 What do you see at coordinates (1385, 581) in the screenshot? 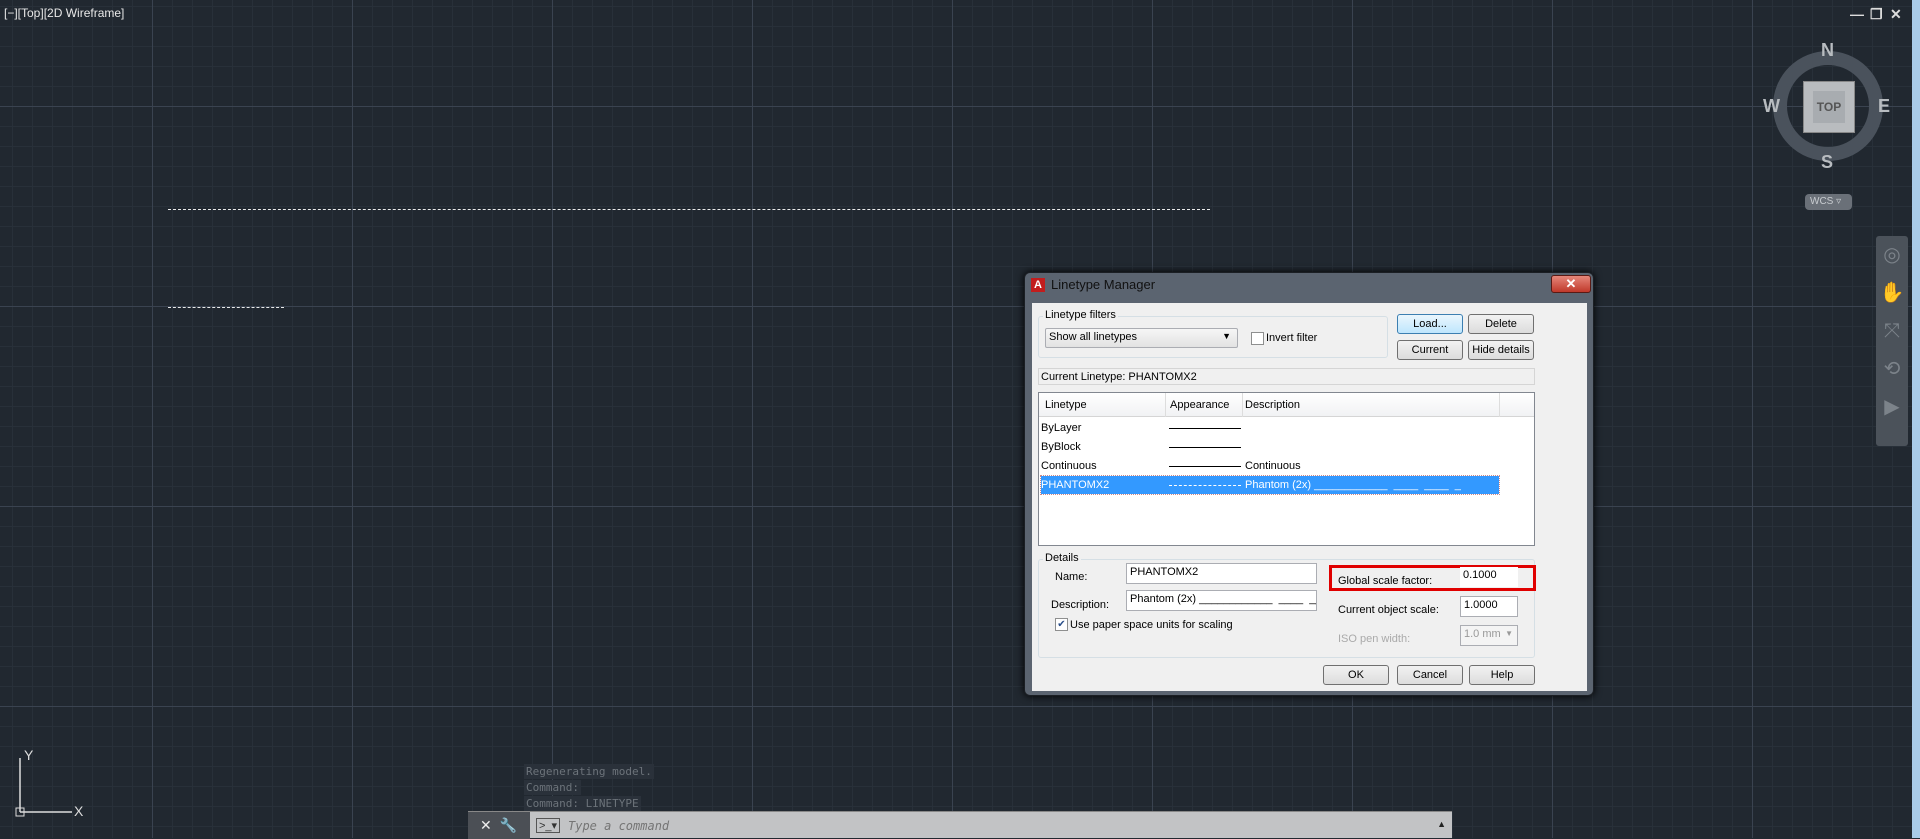
I see `global-scale-label: Global scale factor:` at bounding box center [1385, 581].